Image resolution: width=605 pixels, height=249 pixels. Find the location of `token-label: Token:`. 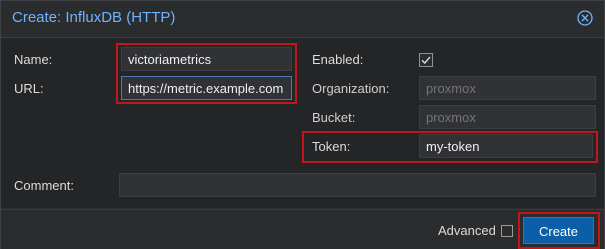

token-label: Token: is located at coordinates (331, 146).